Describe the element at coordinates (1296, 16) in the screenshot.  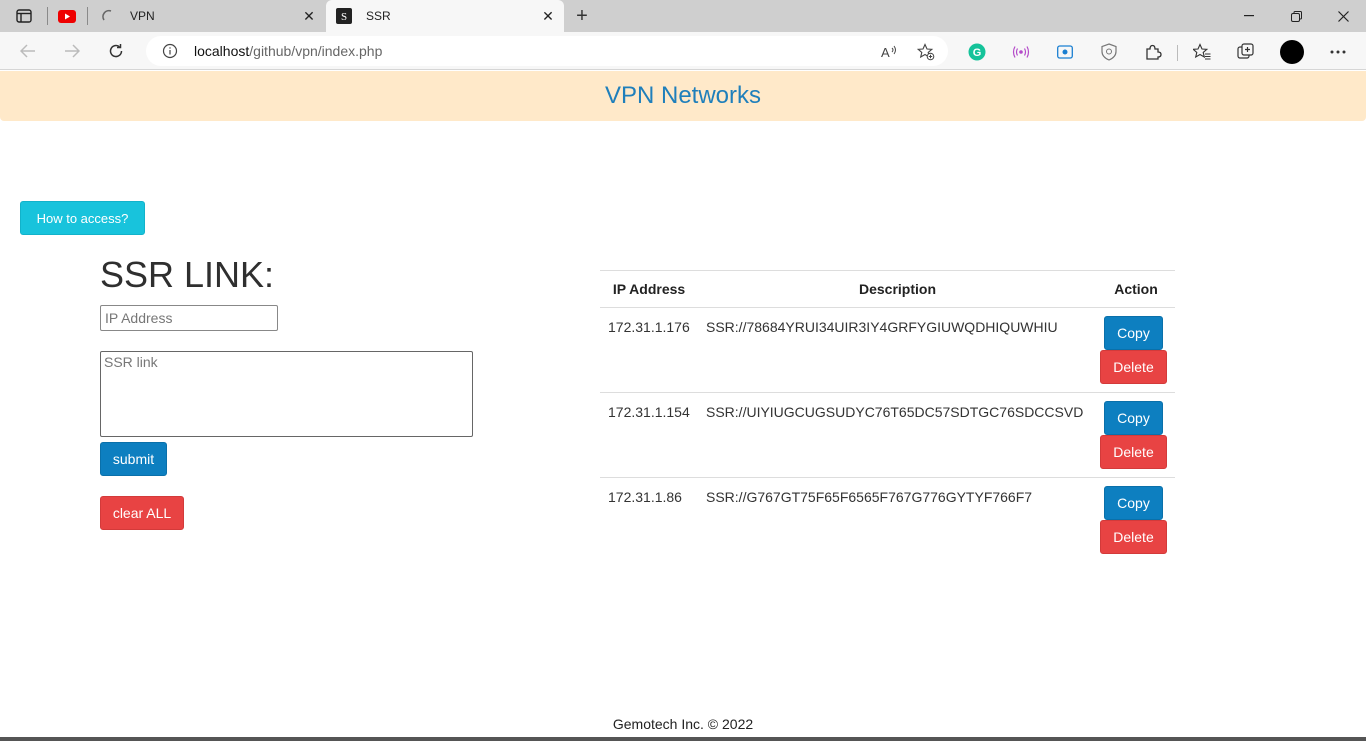
I see `restore-icon` at that location.